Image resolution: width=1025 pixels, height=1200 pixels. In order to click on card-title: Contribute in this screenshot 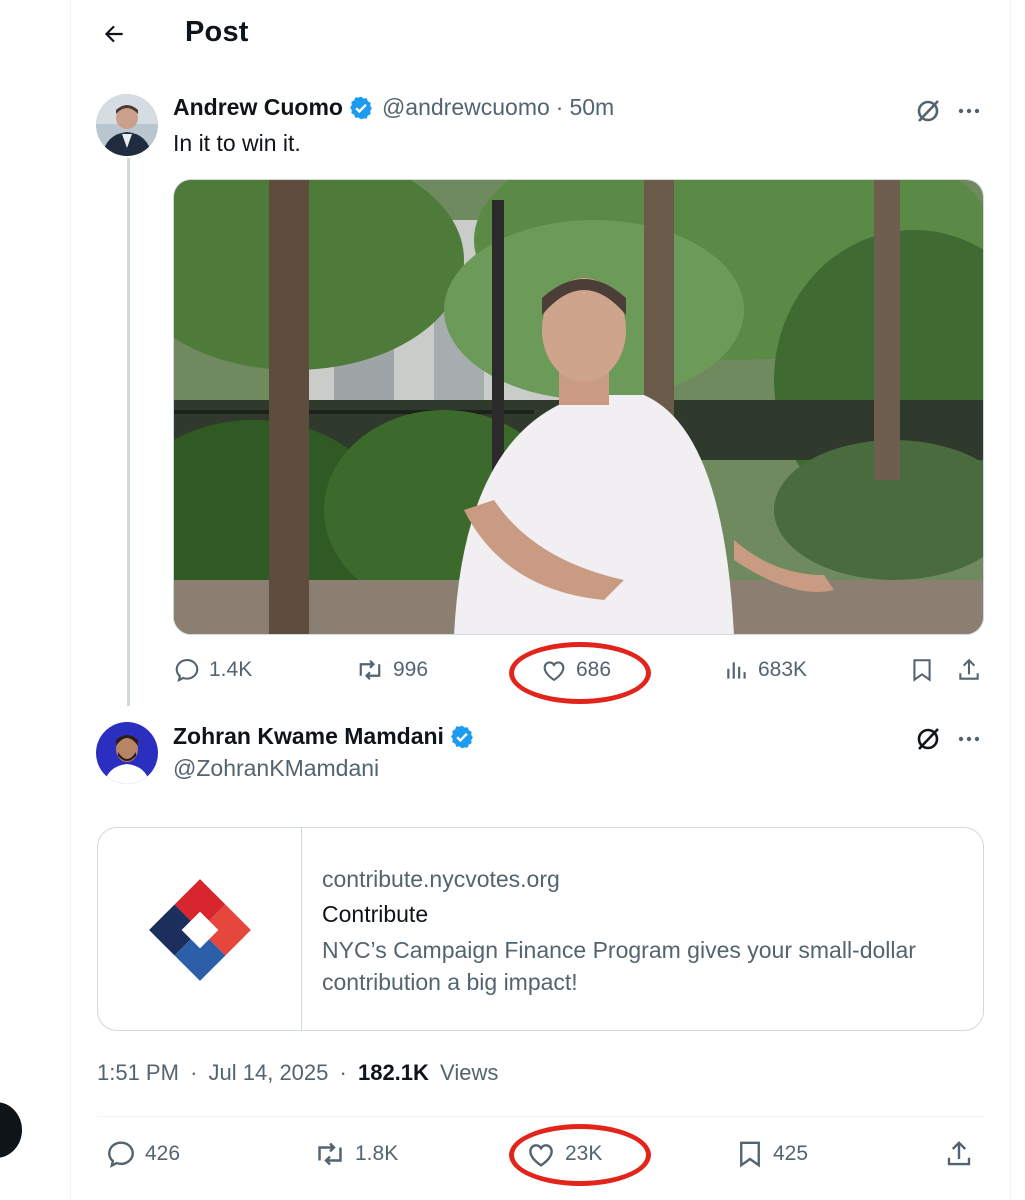, I will do `click(375, 914)`.